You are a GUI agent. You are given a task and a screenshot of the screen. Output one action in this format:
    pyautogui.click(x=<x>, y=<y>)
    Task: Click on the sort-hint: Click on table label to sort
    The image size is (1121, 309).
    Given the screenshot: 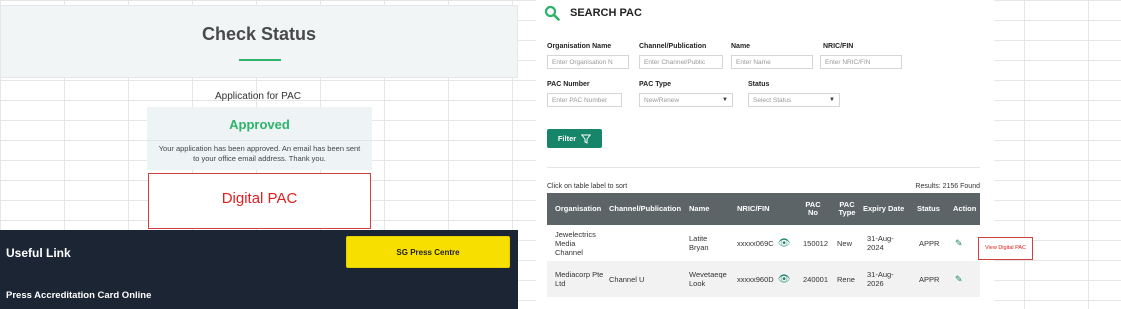 What is the action you would take?
    pyautogui.click(x=587, y=186)
    